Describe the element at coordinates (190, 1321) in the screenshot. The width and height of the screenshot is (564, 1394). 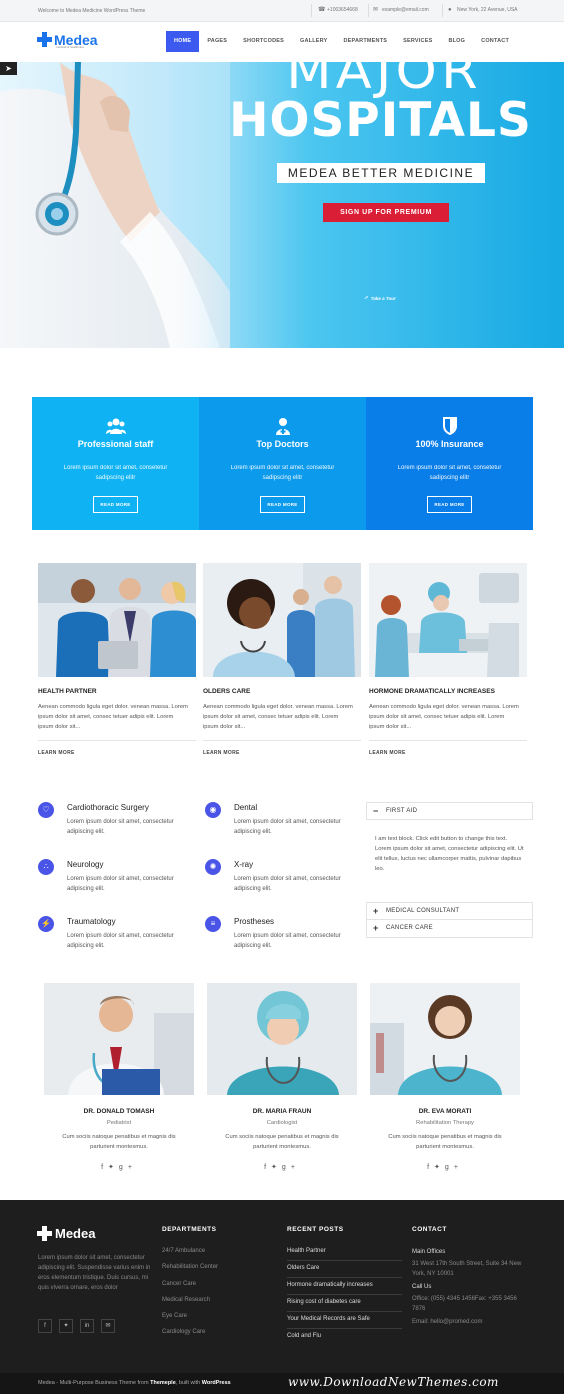
I see `footer-department-link: Eye Care` at that location.